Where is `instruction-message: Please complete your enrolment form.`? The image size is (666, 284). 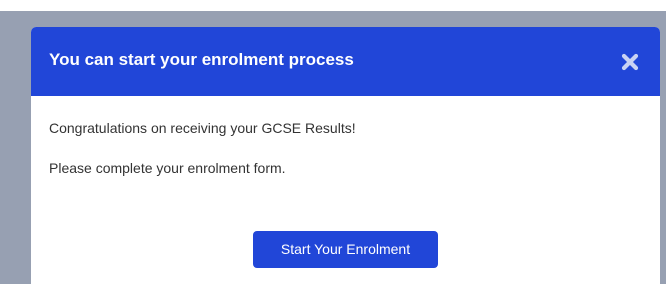 instruction-message: Please complete your enrolment form. is located at coordinates (167, 168).